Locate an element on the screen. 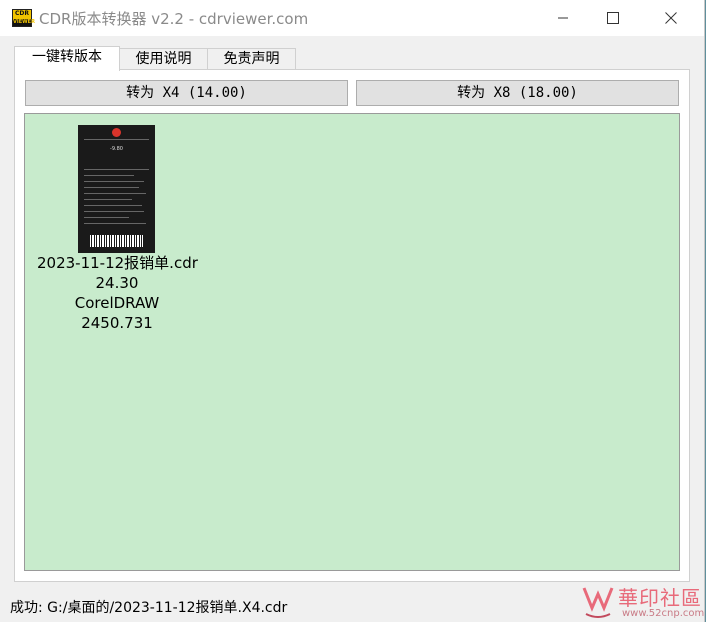 The height and width of the screenshot is (622, 706). watermark-text: 華印社區 is located at coordinates (660, 598).